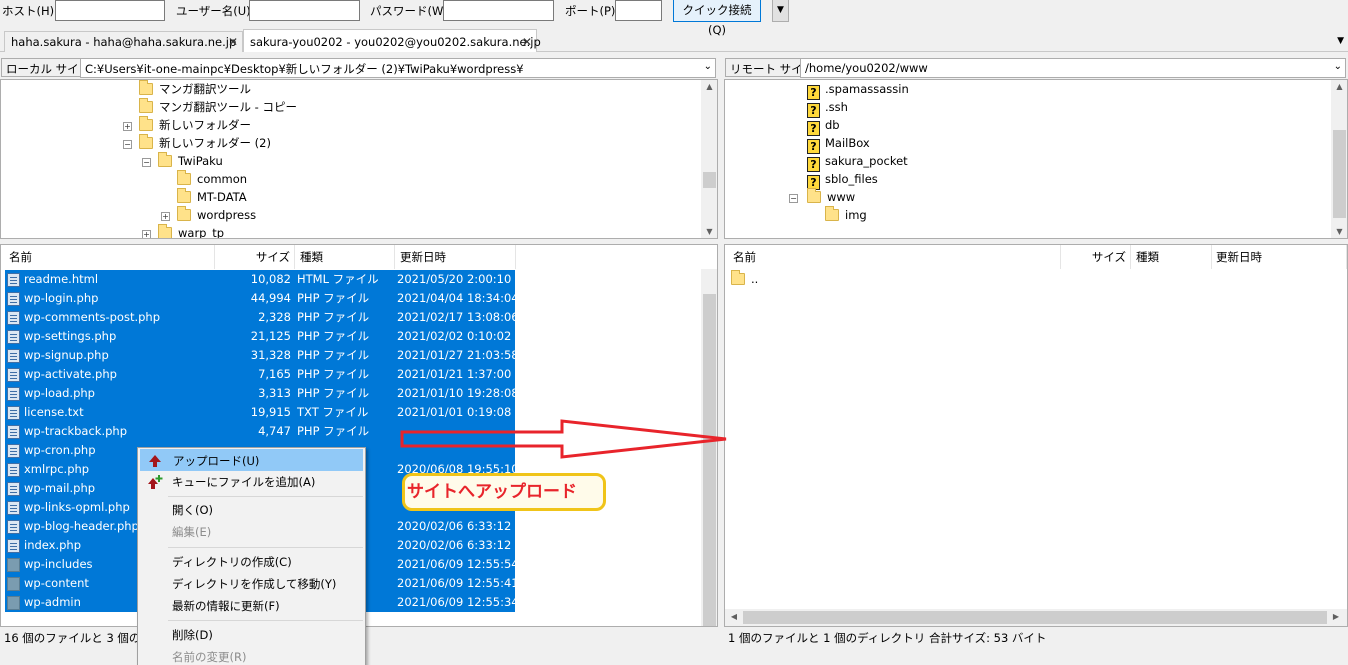  Describe the element at coordinates (110, 10) in the screenshot. I see `host-input` at that location.